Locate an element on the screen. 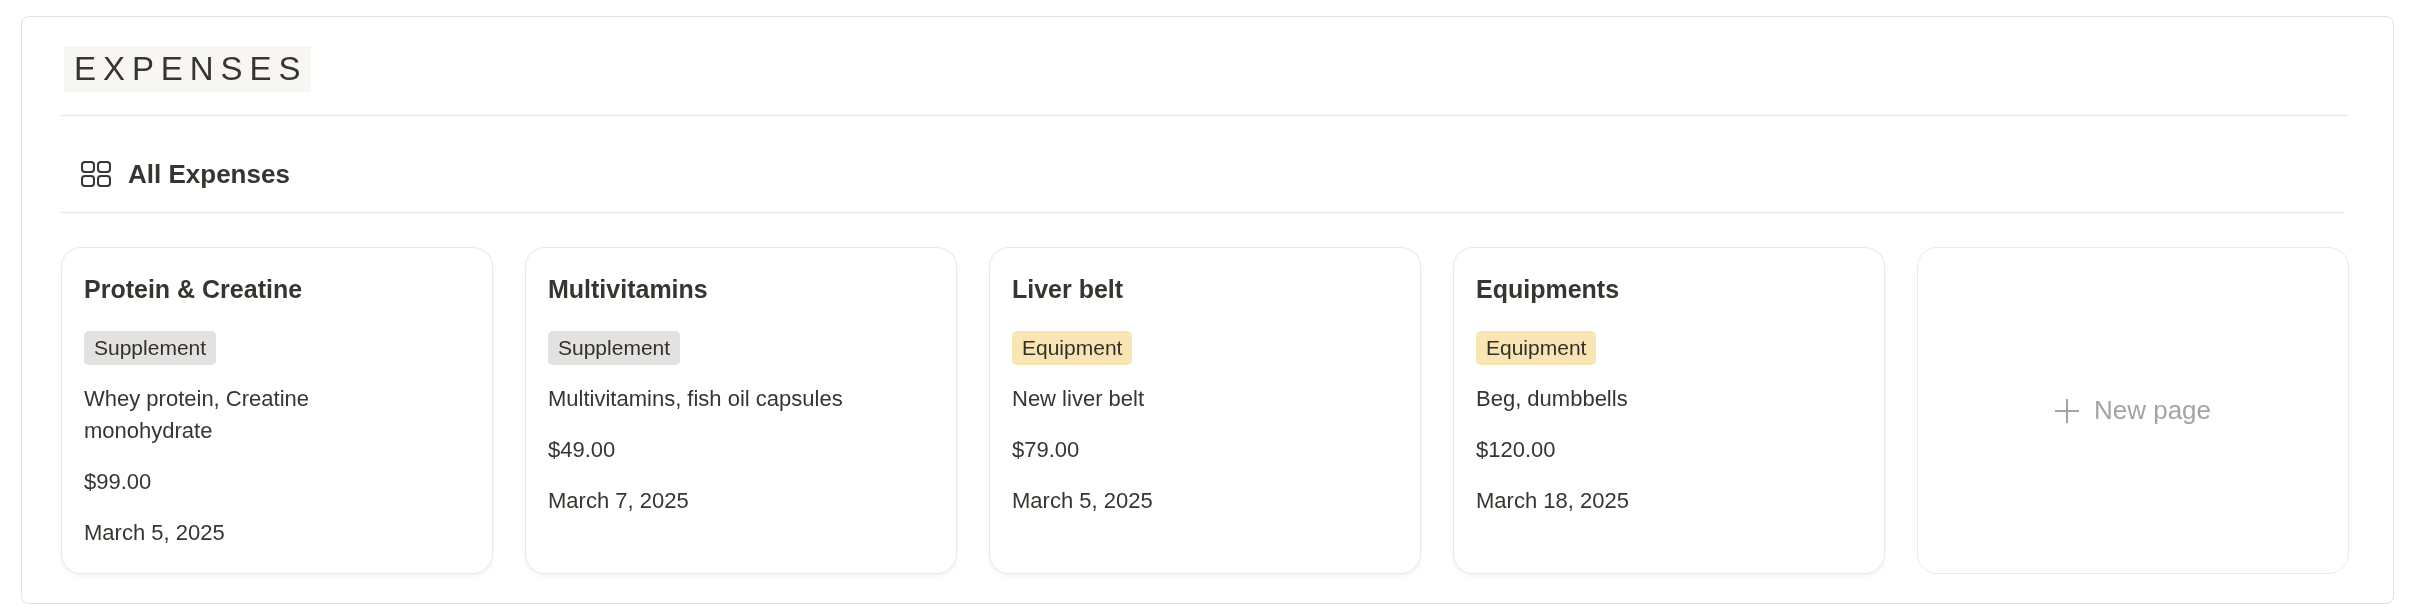  view-tab: All Expenses is located at coordinates (175, 174).